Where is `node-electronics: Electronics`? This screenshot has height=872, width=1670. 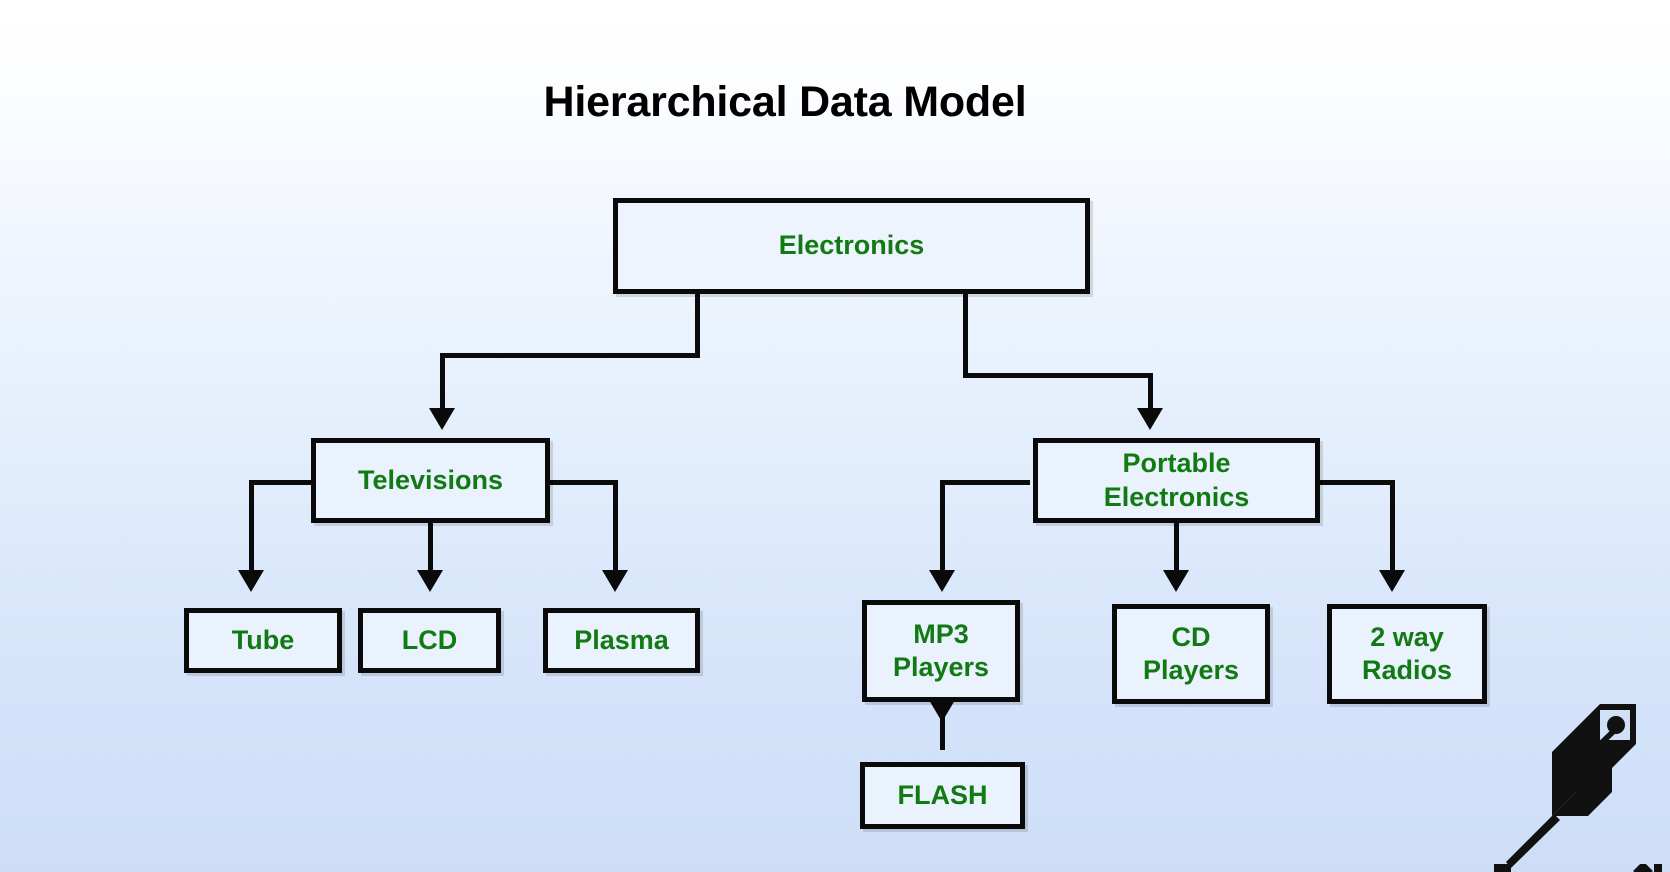
node-electronics: Electronics is located at coordinates (851, 246).